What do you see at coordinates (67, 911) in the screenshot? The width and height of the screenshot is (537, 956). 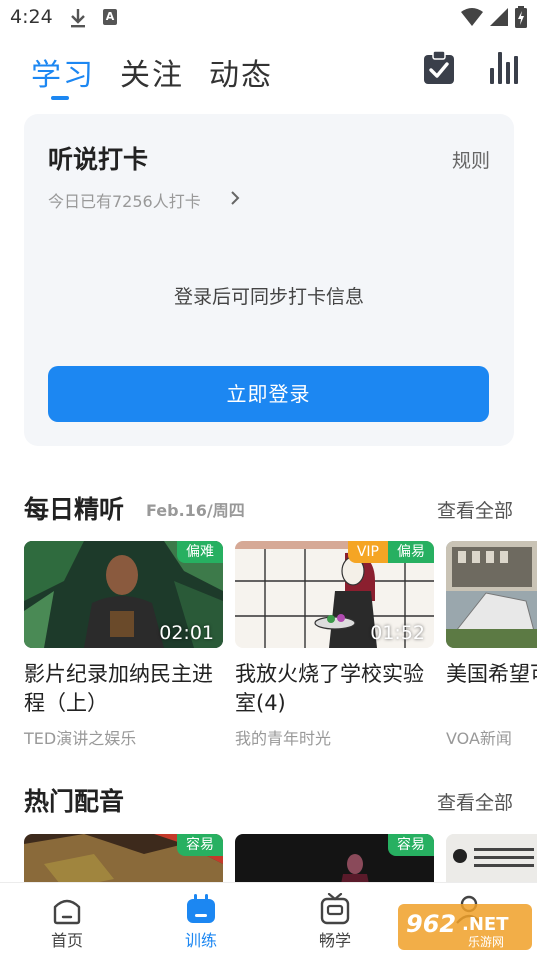 I see `home-icon` at bounding box center [67, 911].